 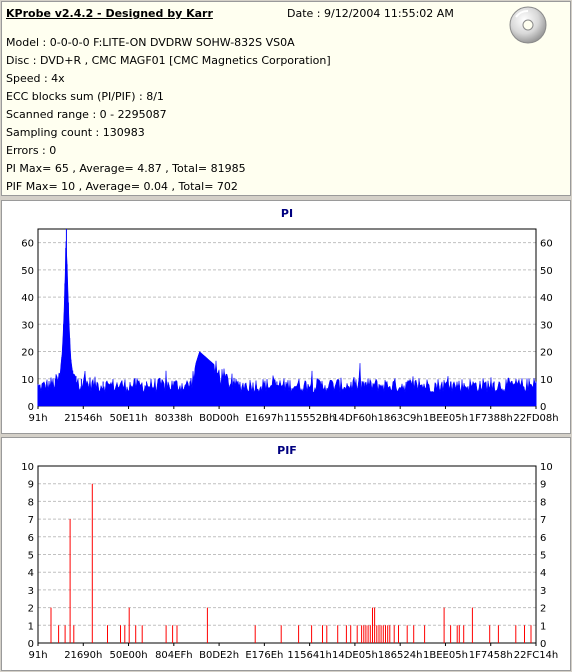 I want to click on x-tick-label: B0DE2h, so click(x=219, y=655).